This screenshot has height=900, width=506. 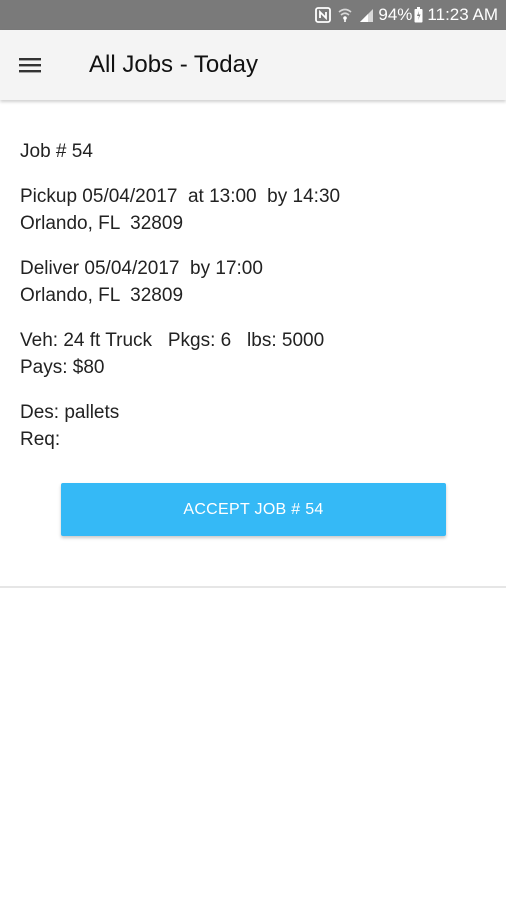 I want to click on battery-icon, so click(x=418, y=15).